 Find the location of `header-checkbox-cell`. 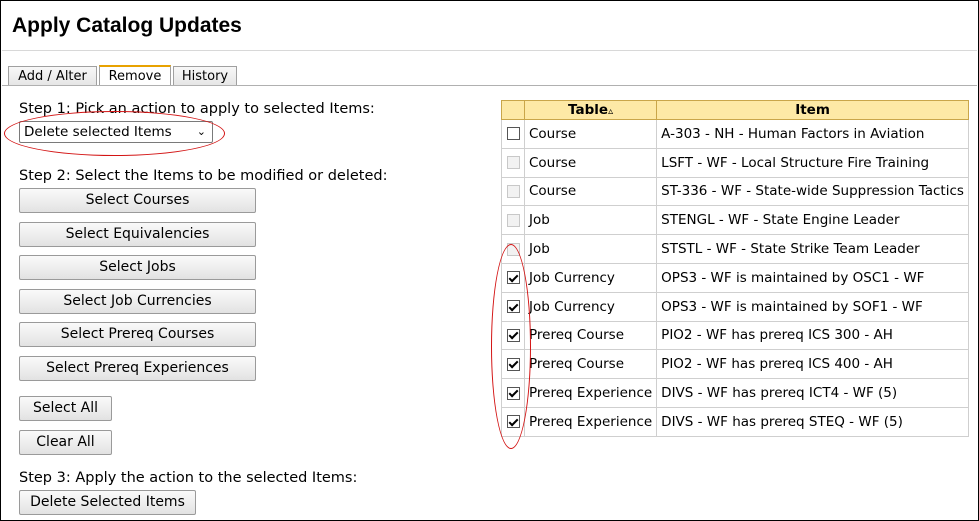

header-checkbox-cell is located at coordinates (513, 110).